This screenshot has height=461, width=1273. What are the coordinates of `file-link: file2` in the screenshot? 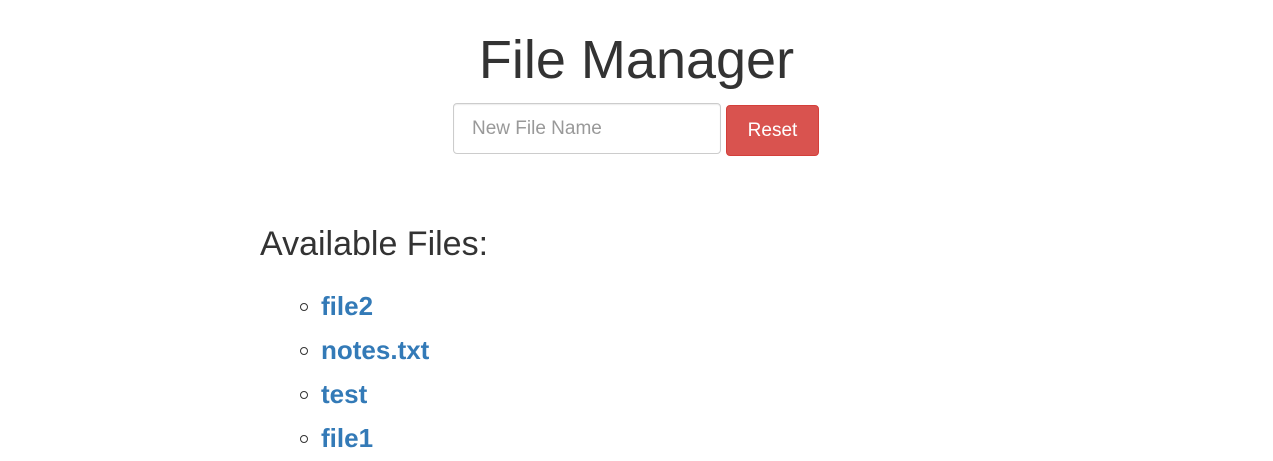 It's located at (347, 306).